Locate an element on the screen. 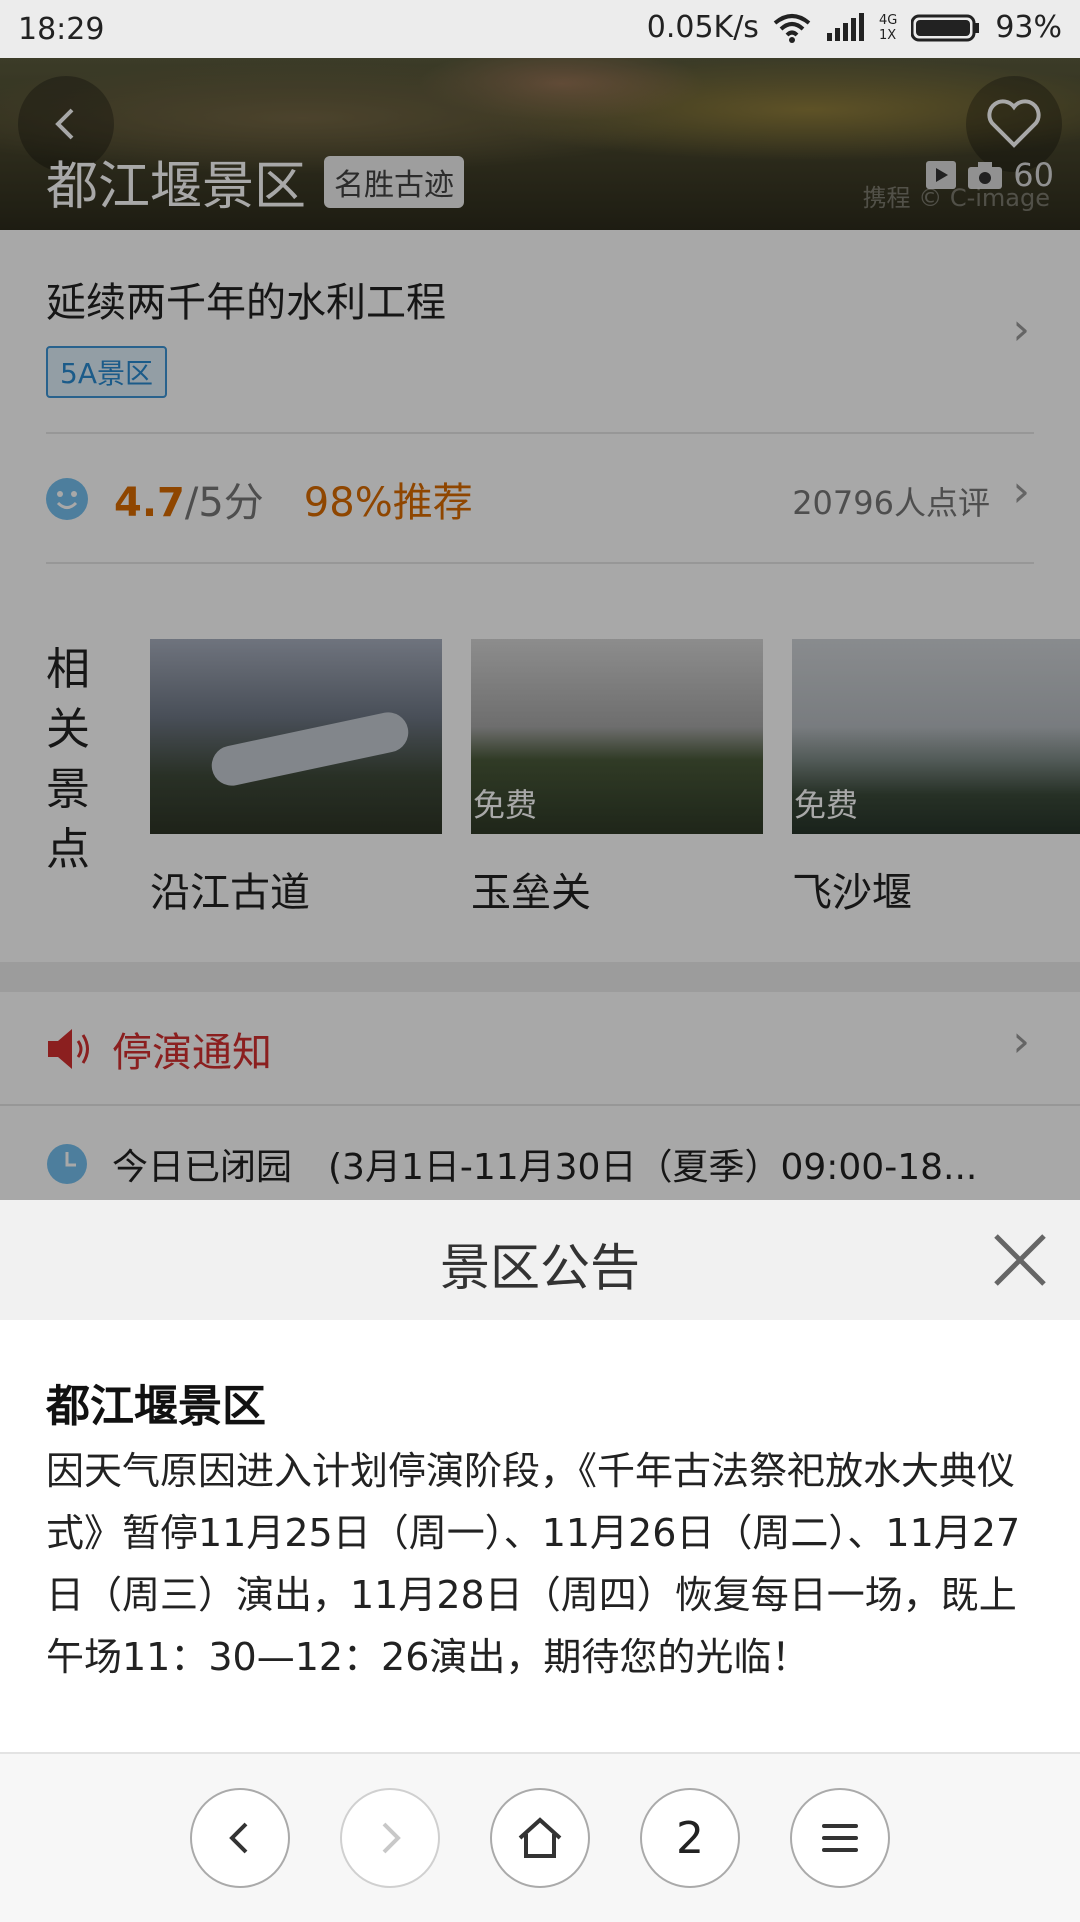  home-icon is located at coordinates (540, 1837).